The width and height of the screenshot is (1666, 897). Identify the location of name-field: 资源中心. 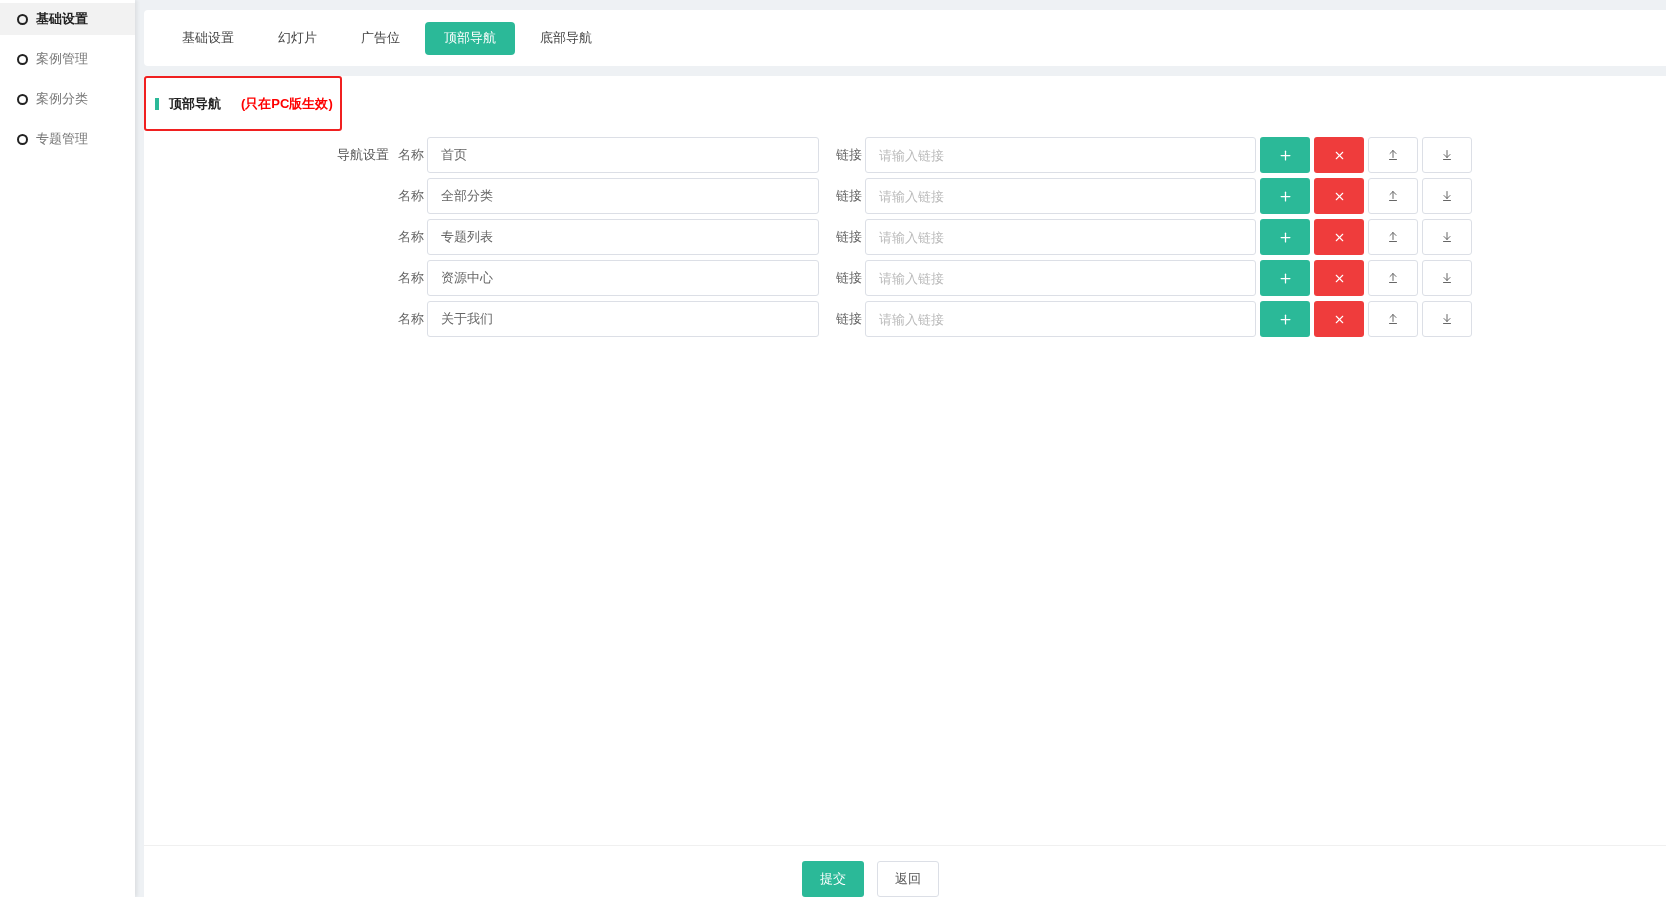
(623, 278).